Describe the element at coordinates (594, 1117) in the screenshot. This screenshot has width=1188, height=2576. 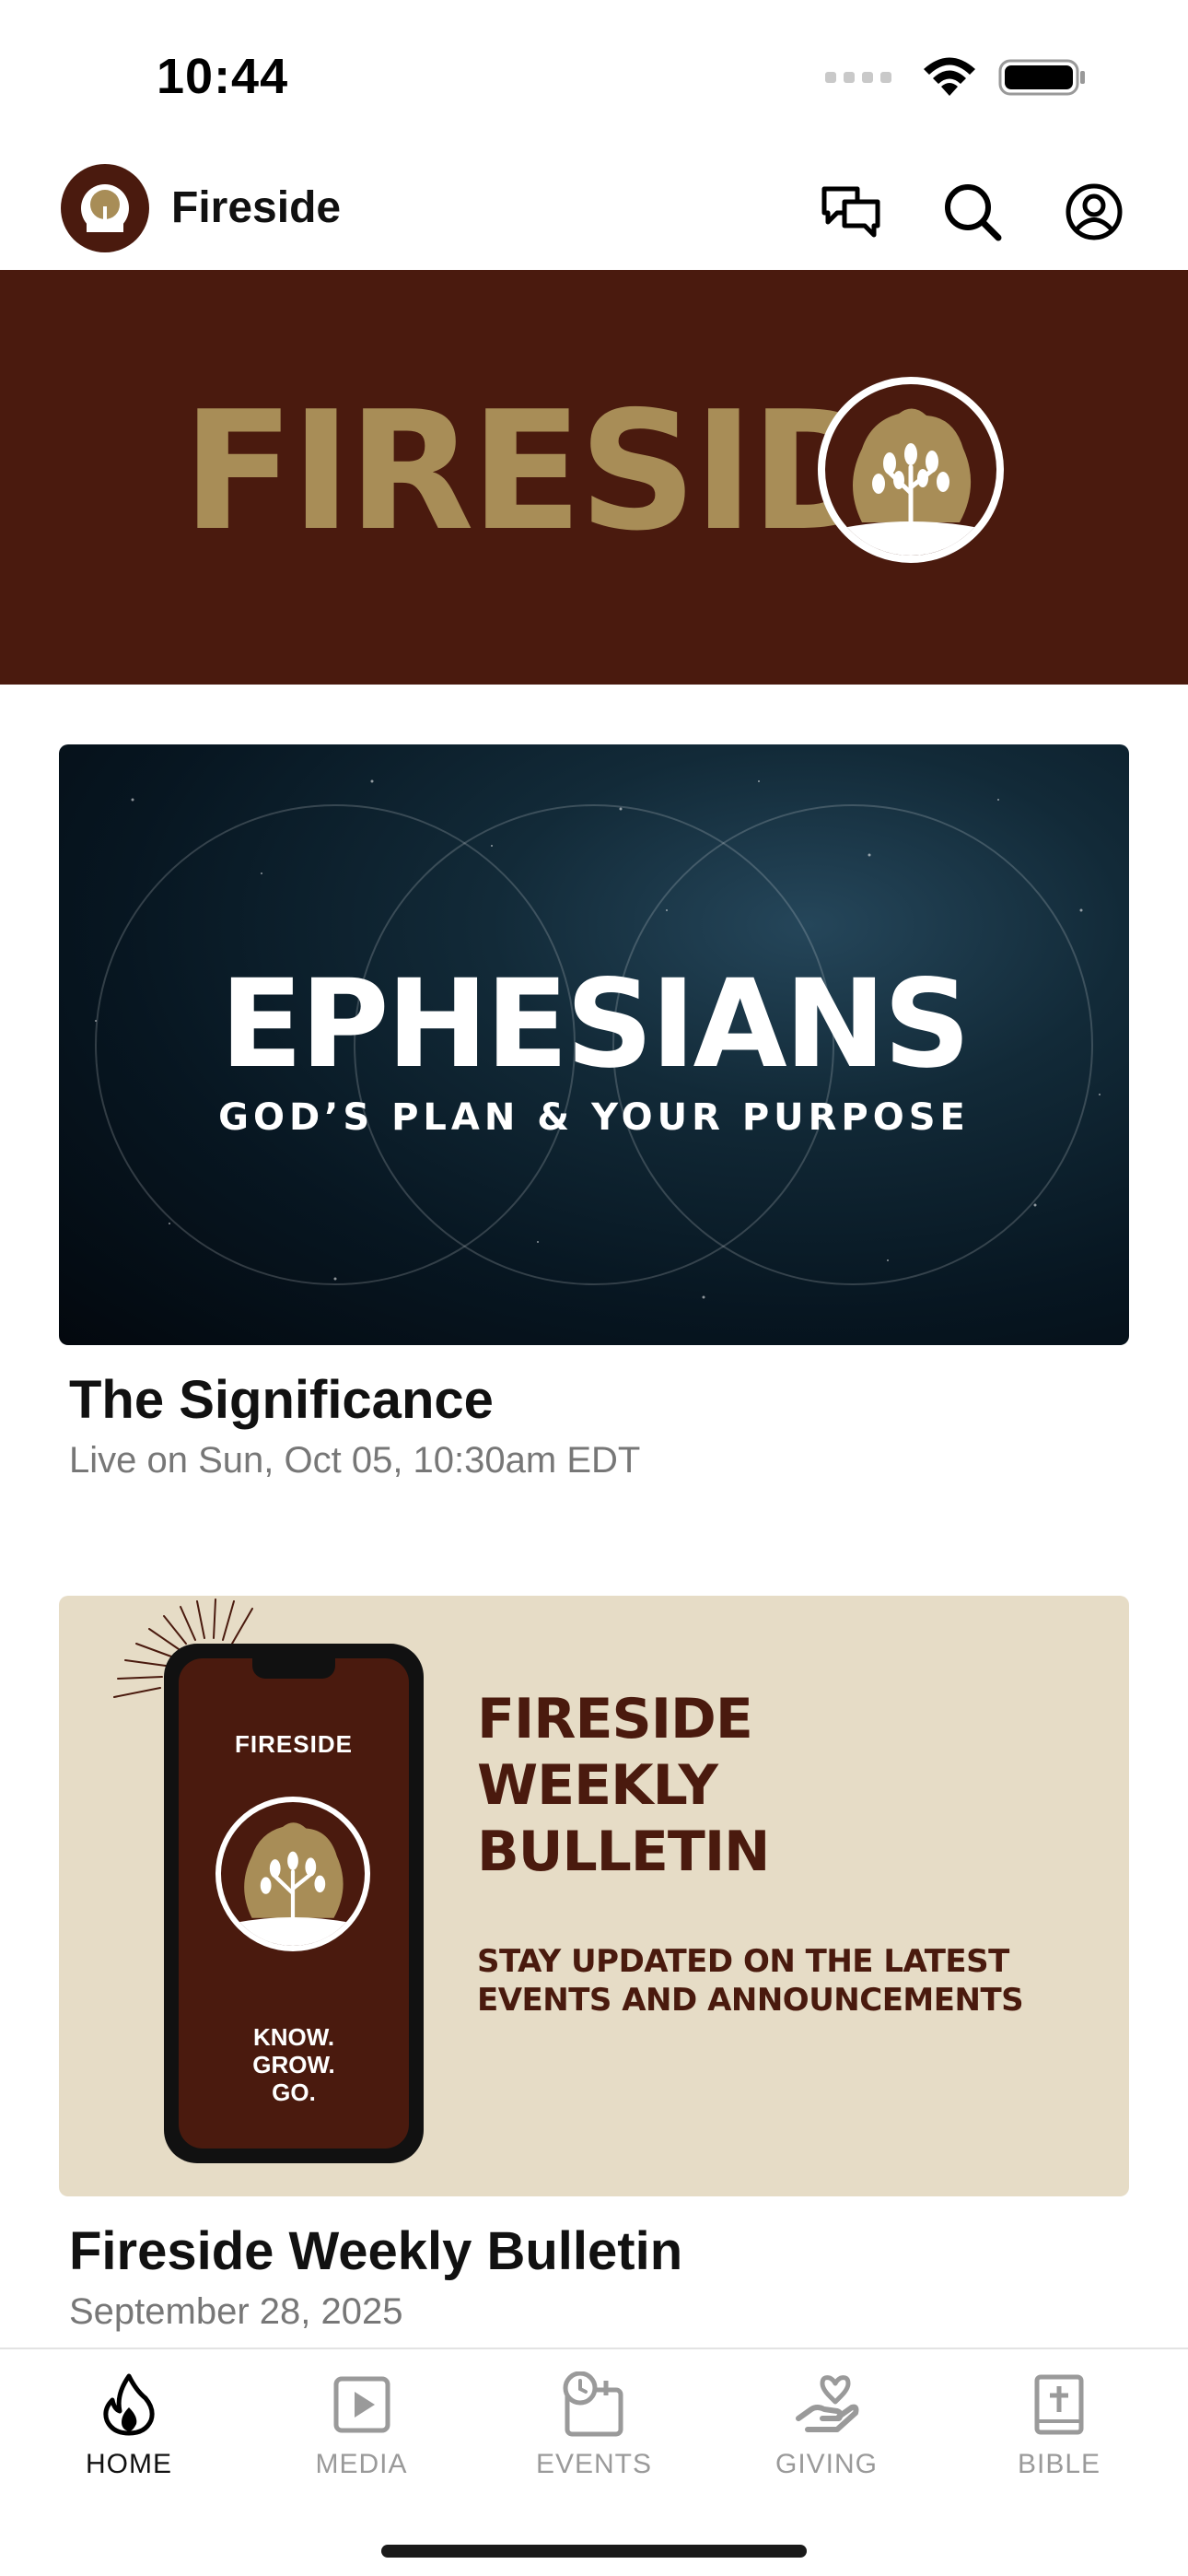
I see `series-subtitle: GOD’S PLAN & YOUR PURPOSE` at that location.